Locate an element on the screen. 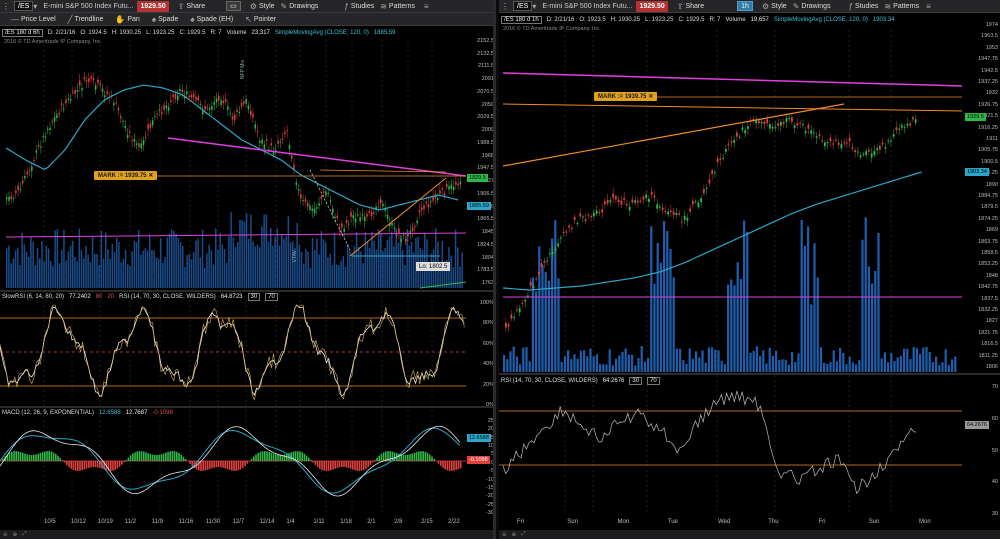 The height and width of the screenshot is (539, 1000). axis-tick-label: -20 is located at coordinates (490, 496).